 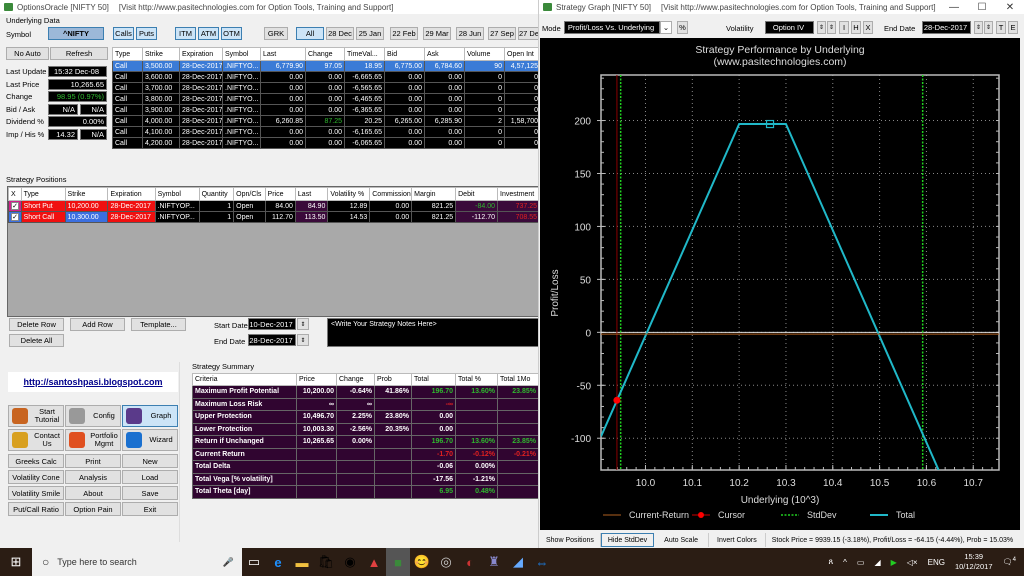 What do you see at coordinates (150, 493) in the screenshot?
I see `button-save: Save` at bounding box center [150, 493].